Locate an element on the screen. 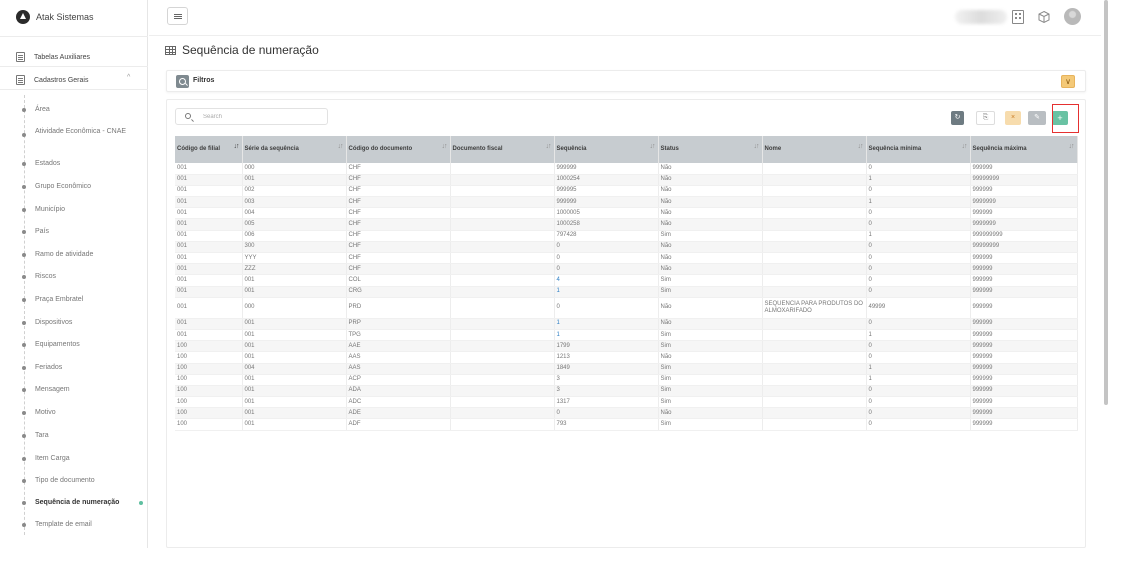 The height and width of the screenshot is (563, 1127). sidebar-item-label: País is located at coordinates (42, 231).